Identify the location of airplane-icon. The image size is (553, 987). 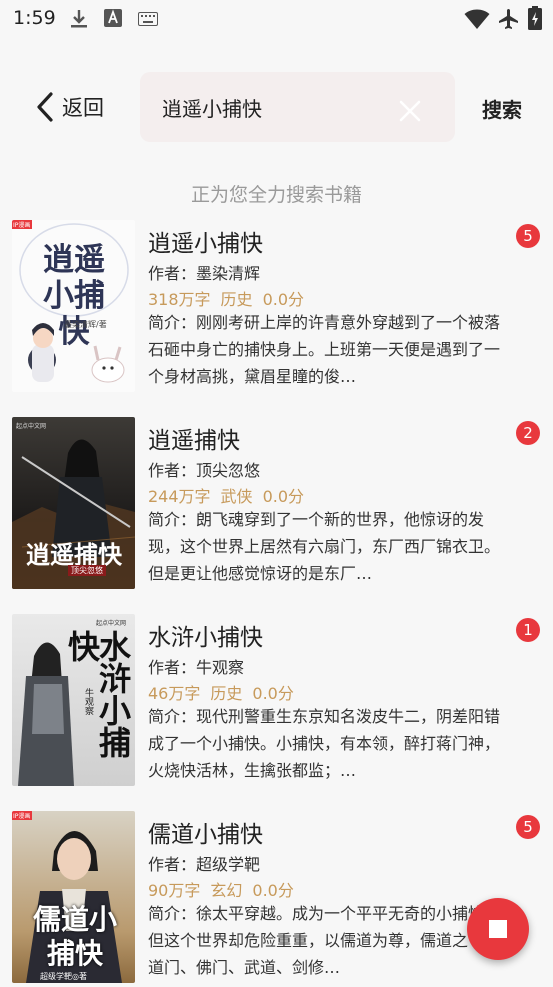
(508, 19).